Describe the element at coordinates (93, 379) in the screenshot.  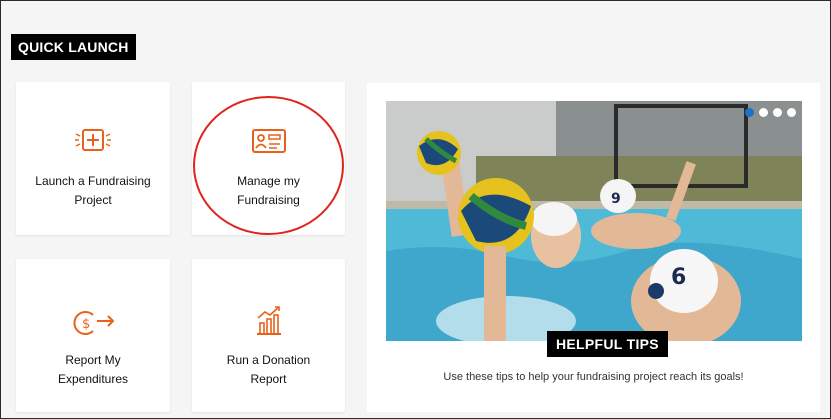
I see `tile-label-line2: Expenditures` at that location.